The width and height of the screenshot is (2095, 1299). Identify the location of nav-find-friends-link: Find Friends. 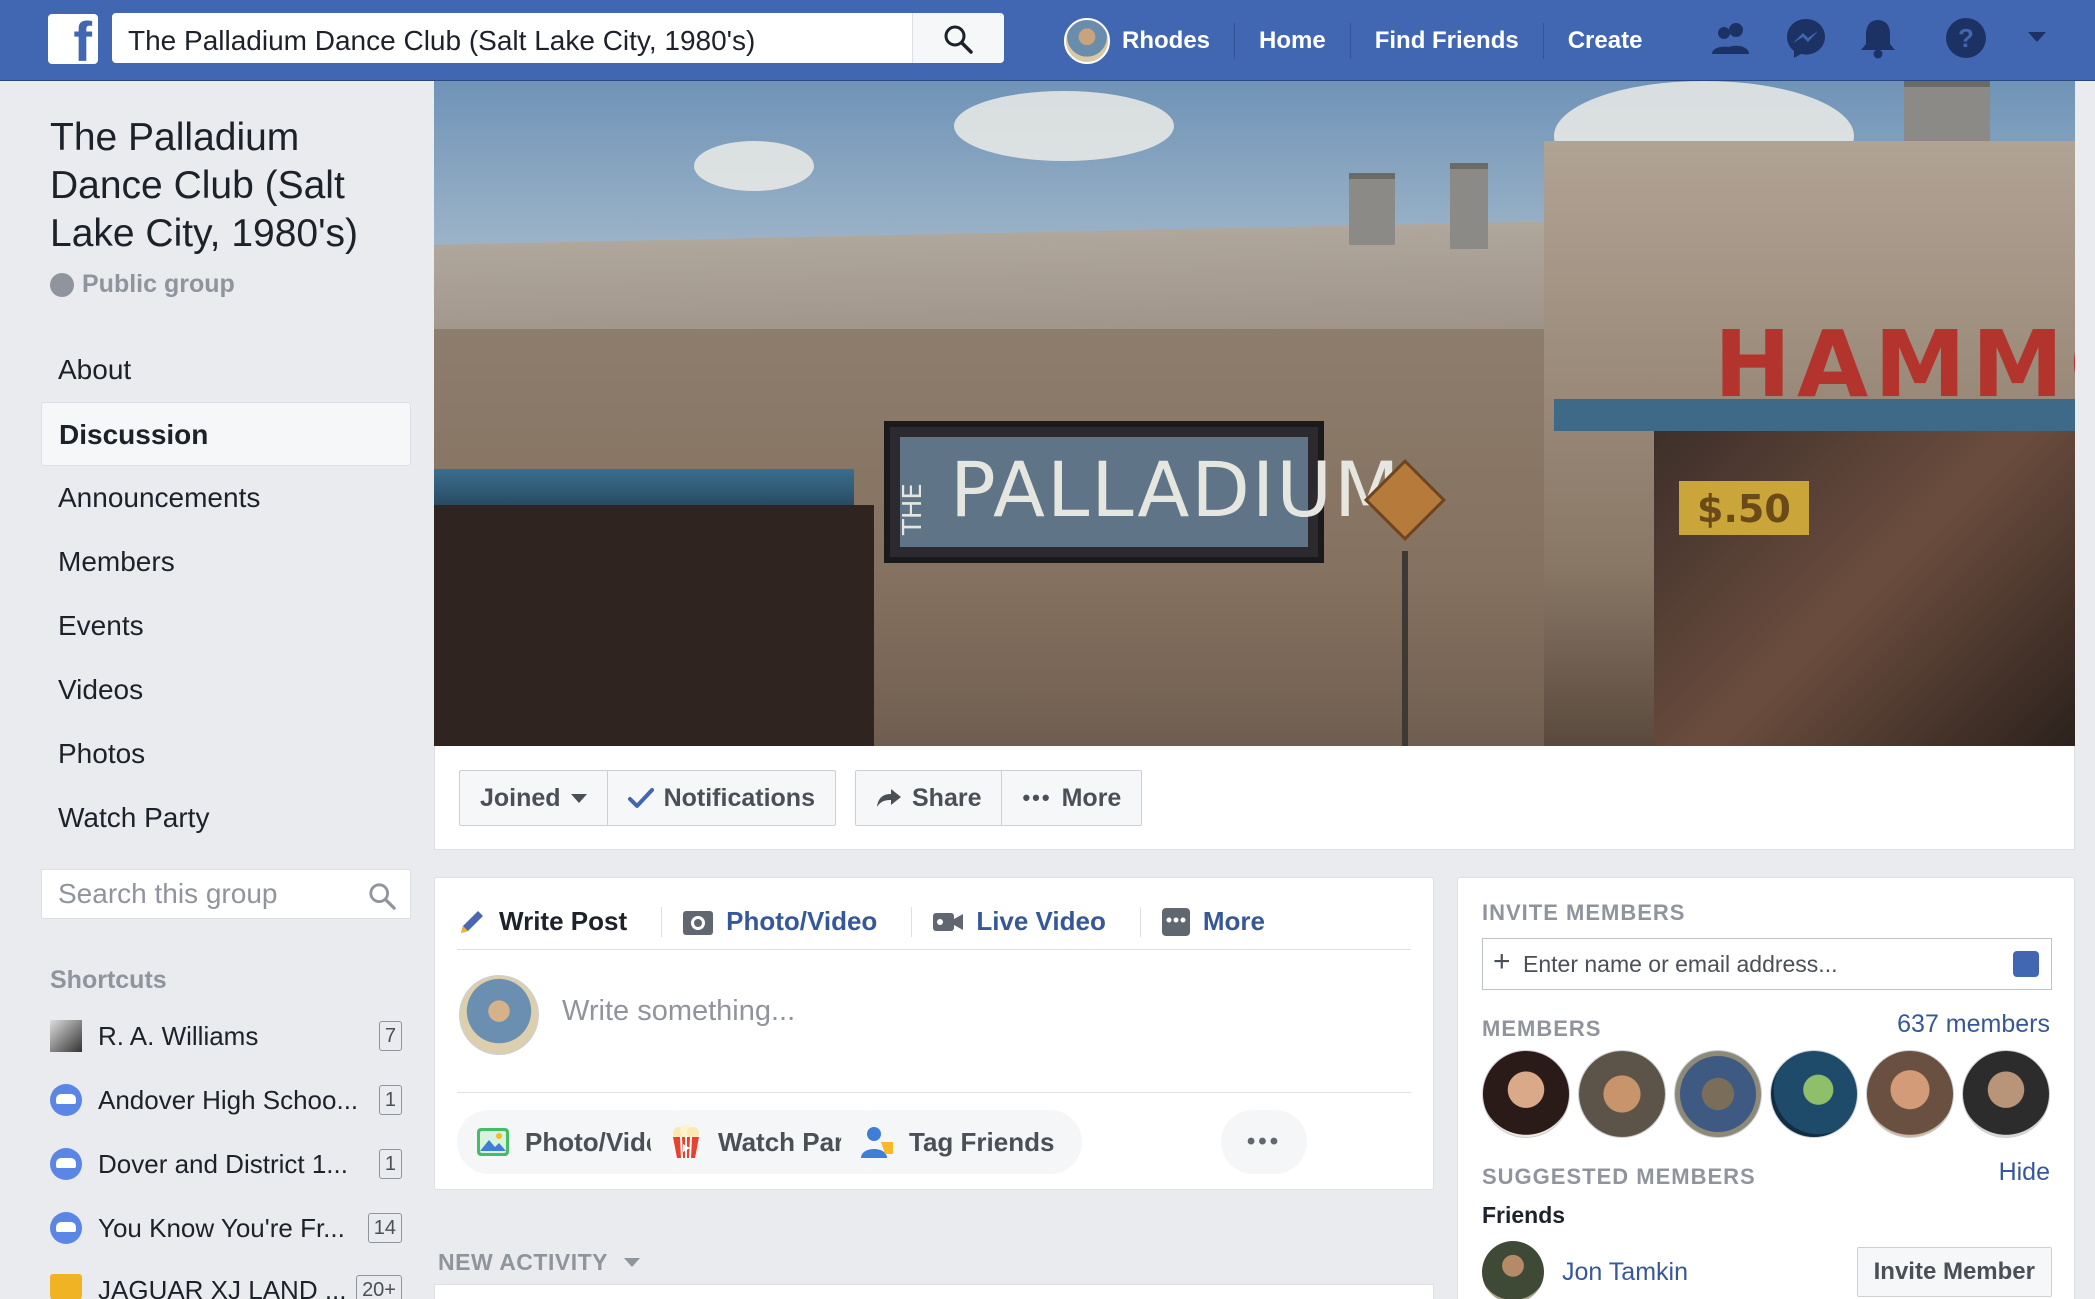
(1447, 41).